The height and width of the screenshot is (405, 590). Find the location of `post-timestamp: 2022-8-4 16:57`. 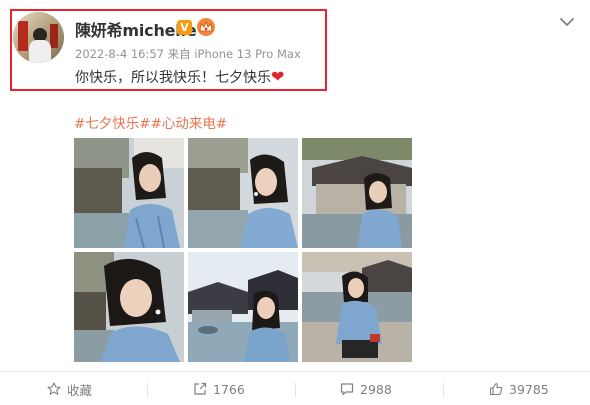

post-timestamp: 2022-8-4 16:57 is located at coordinates (119, 54).